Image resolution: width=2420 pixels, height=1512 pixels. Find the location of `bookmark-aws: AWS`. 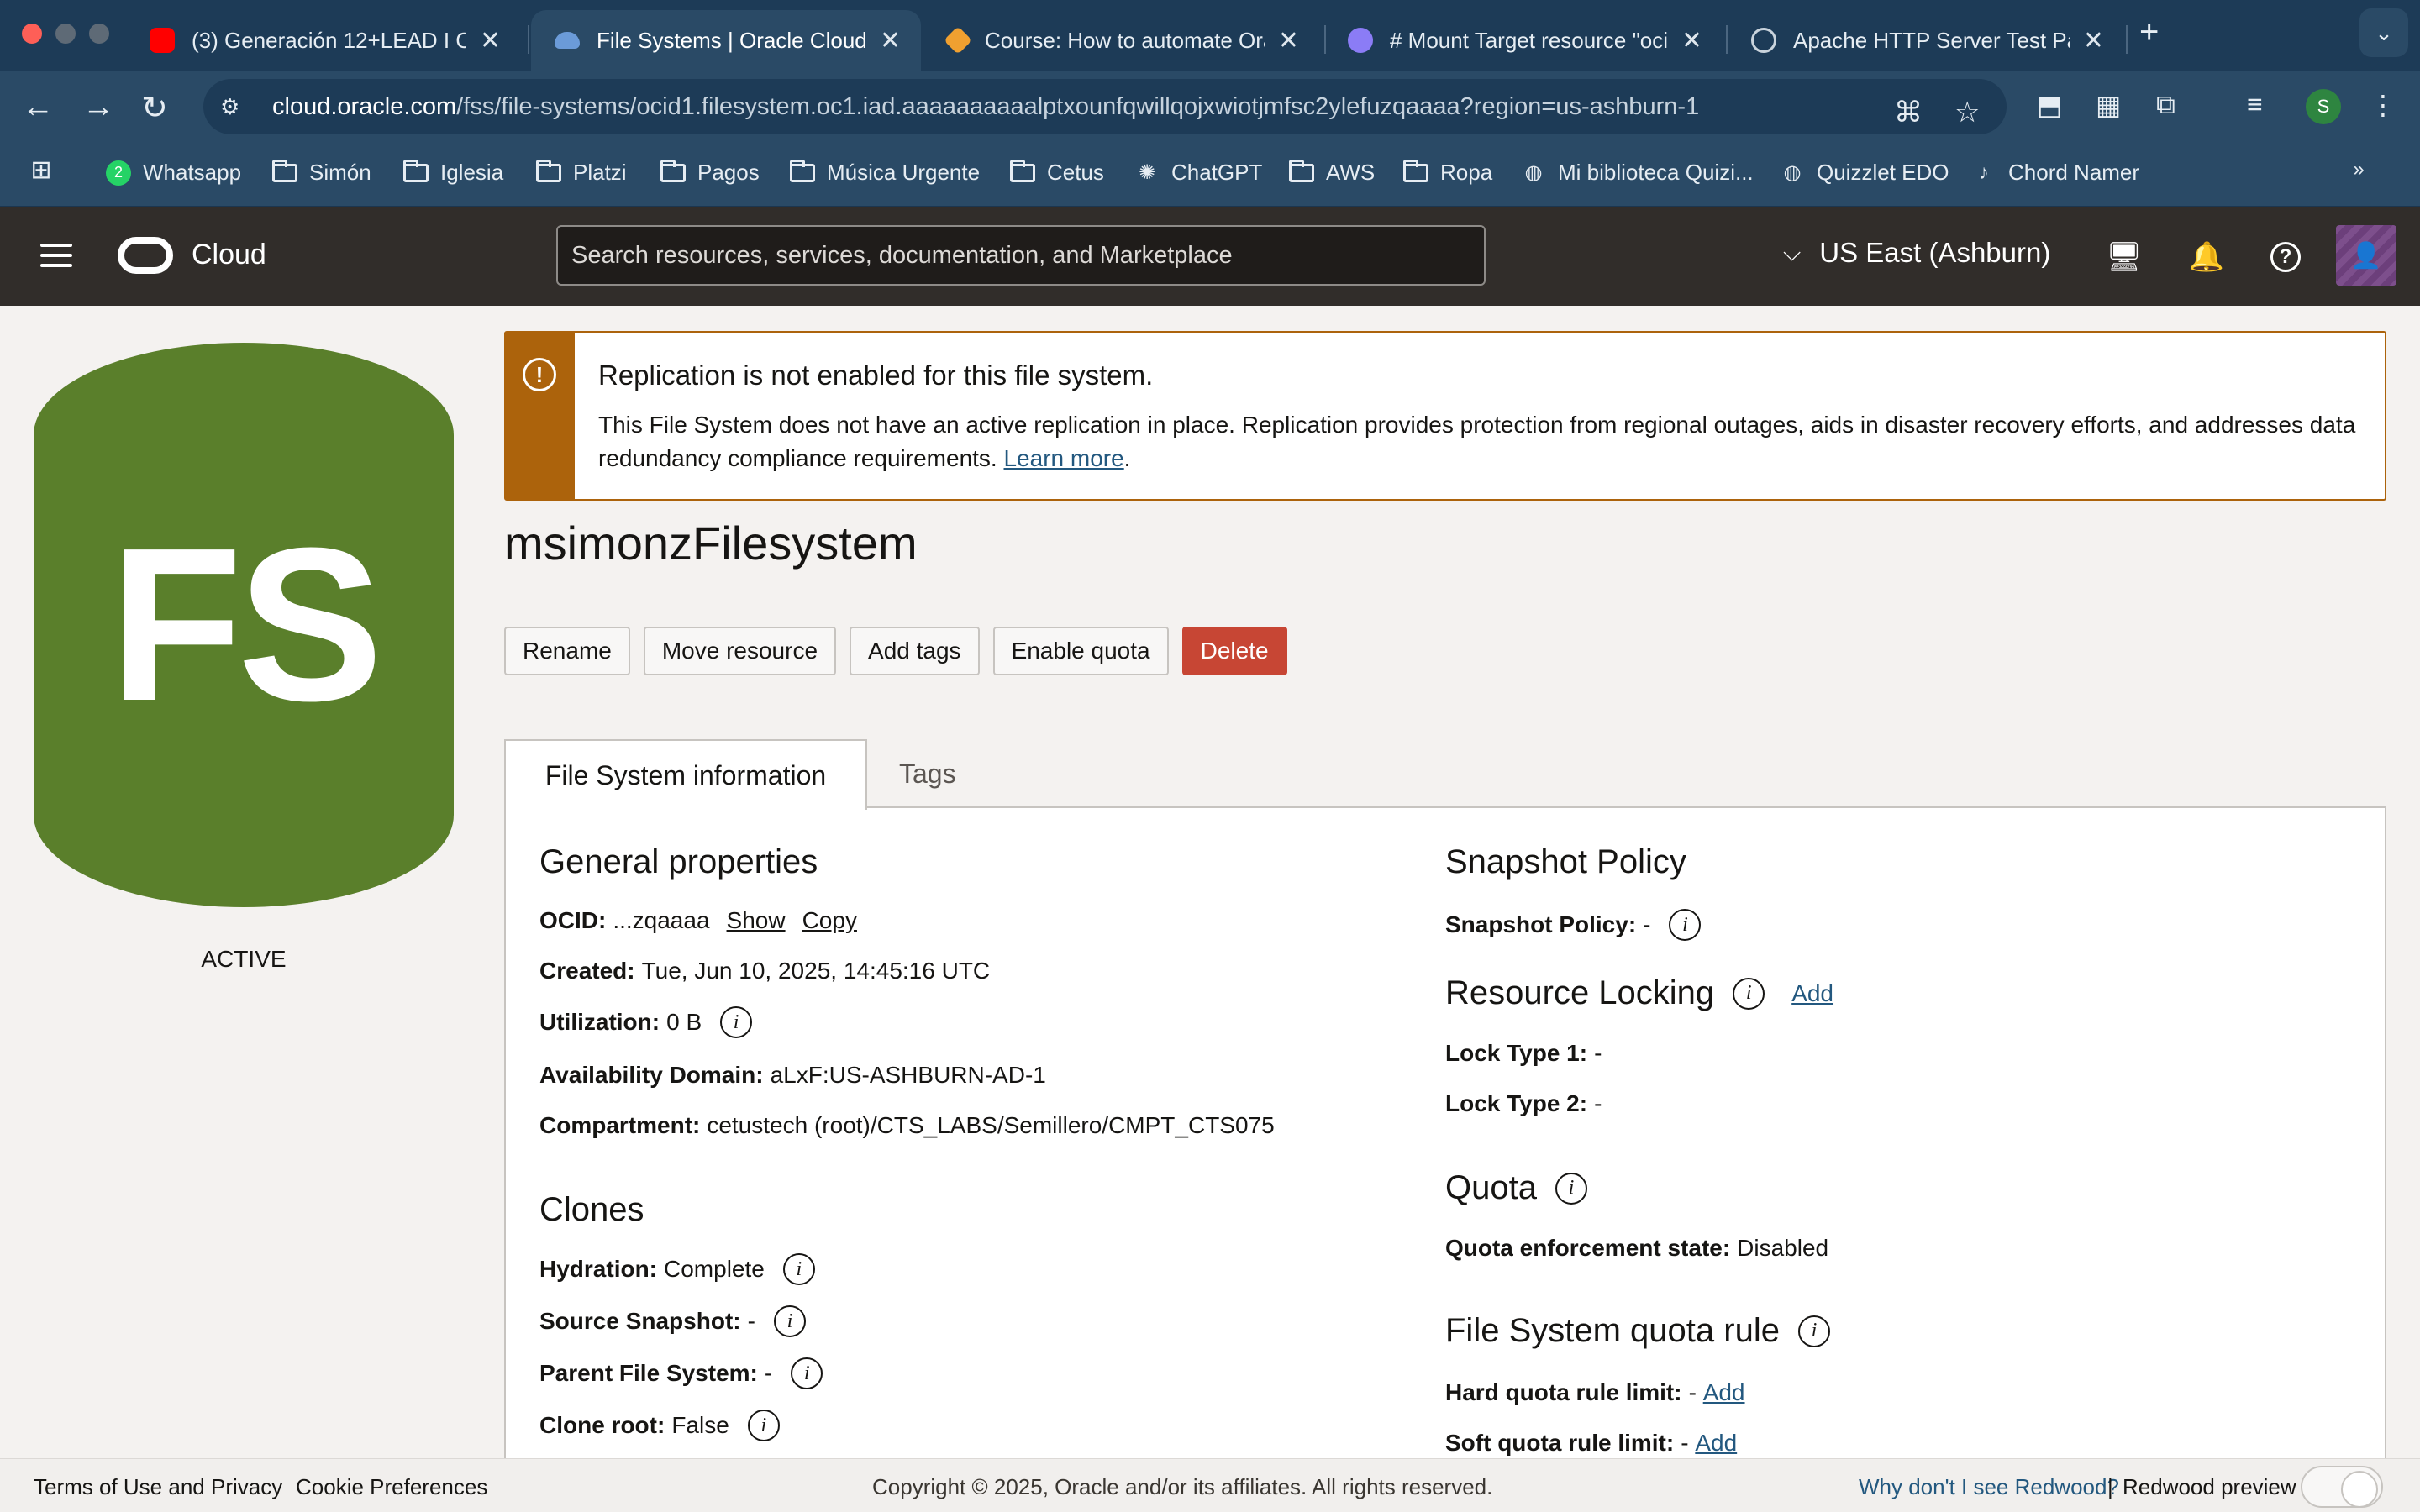

bookmark-aws: AWS is located at coordinates (1332, 172).